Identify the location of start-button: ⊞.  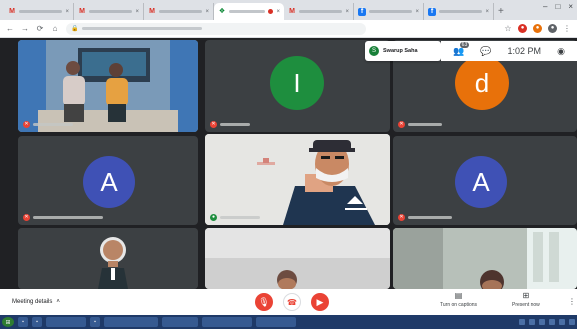
(8, 322).